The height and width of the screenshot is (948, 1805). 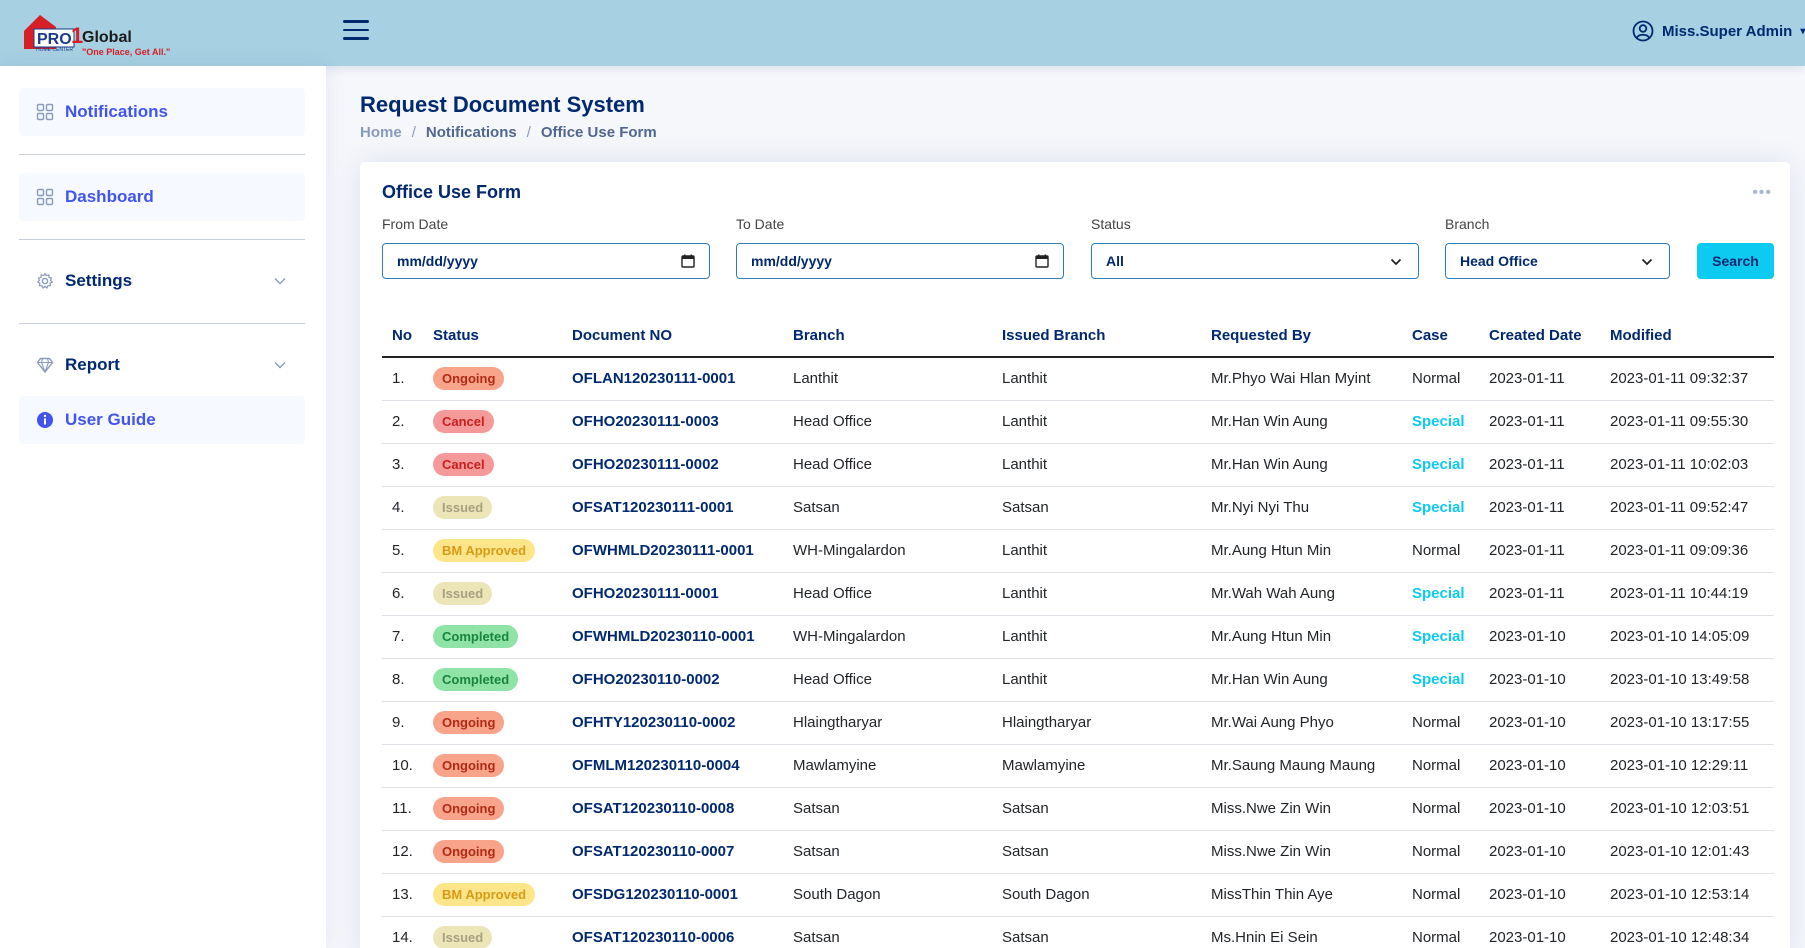 What do you see at coordinates (162, 281) in the screenshot?
I see `sidebar-item-settings: Settings` at bounding box center [162, 281].